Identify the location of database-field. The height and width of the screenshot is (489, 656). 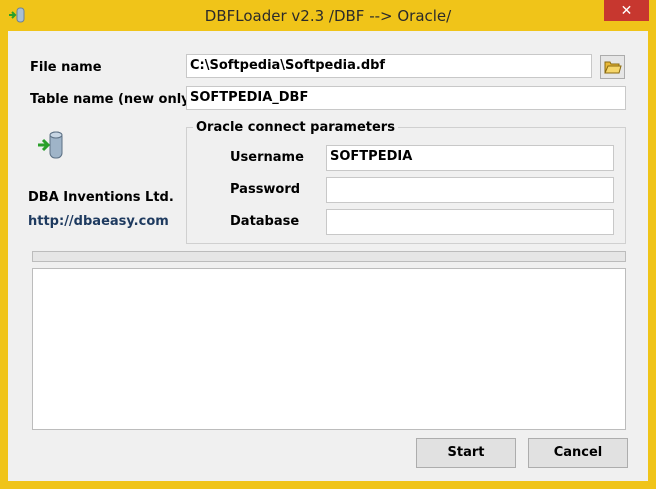
(470, 222).